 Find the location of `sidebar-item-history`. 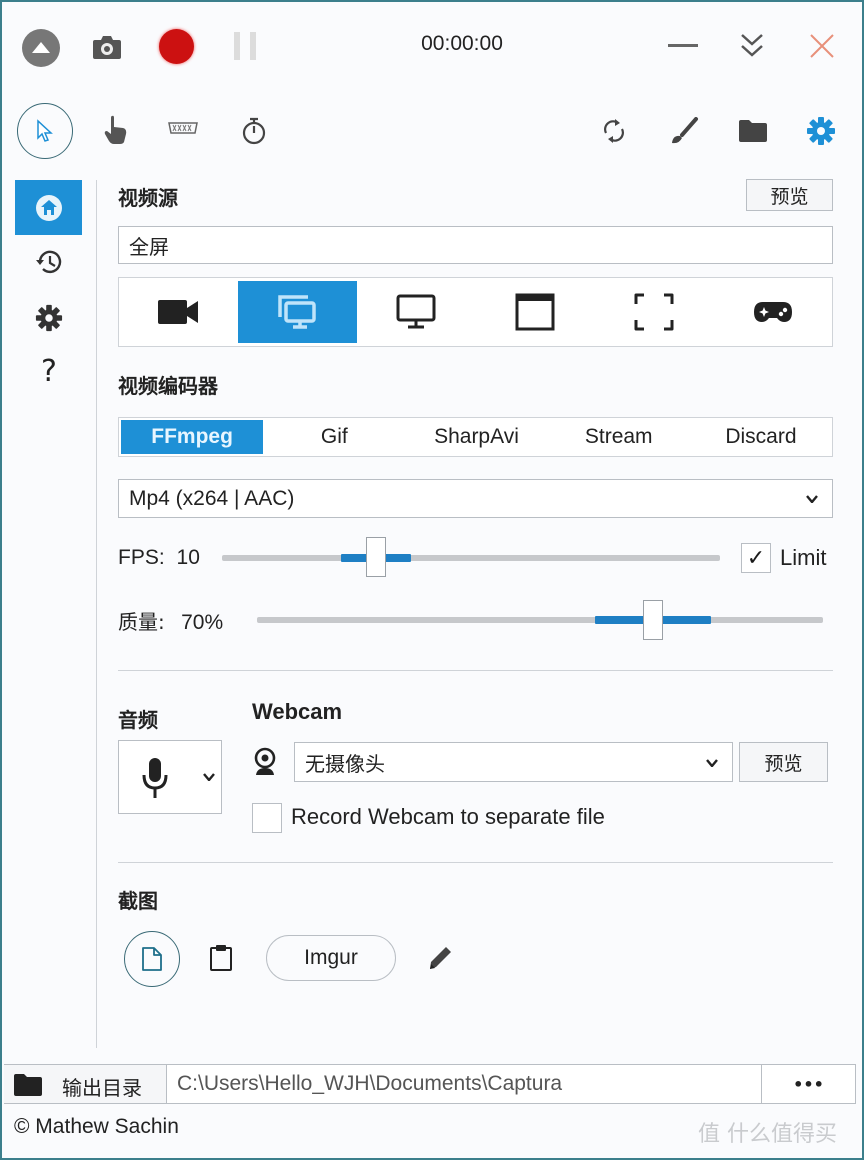

sidebar-item-history is located at coordinates (49, 262).